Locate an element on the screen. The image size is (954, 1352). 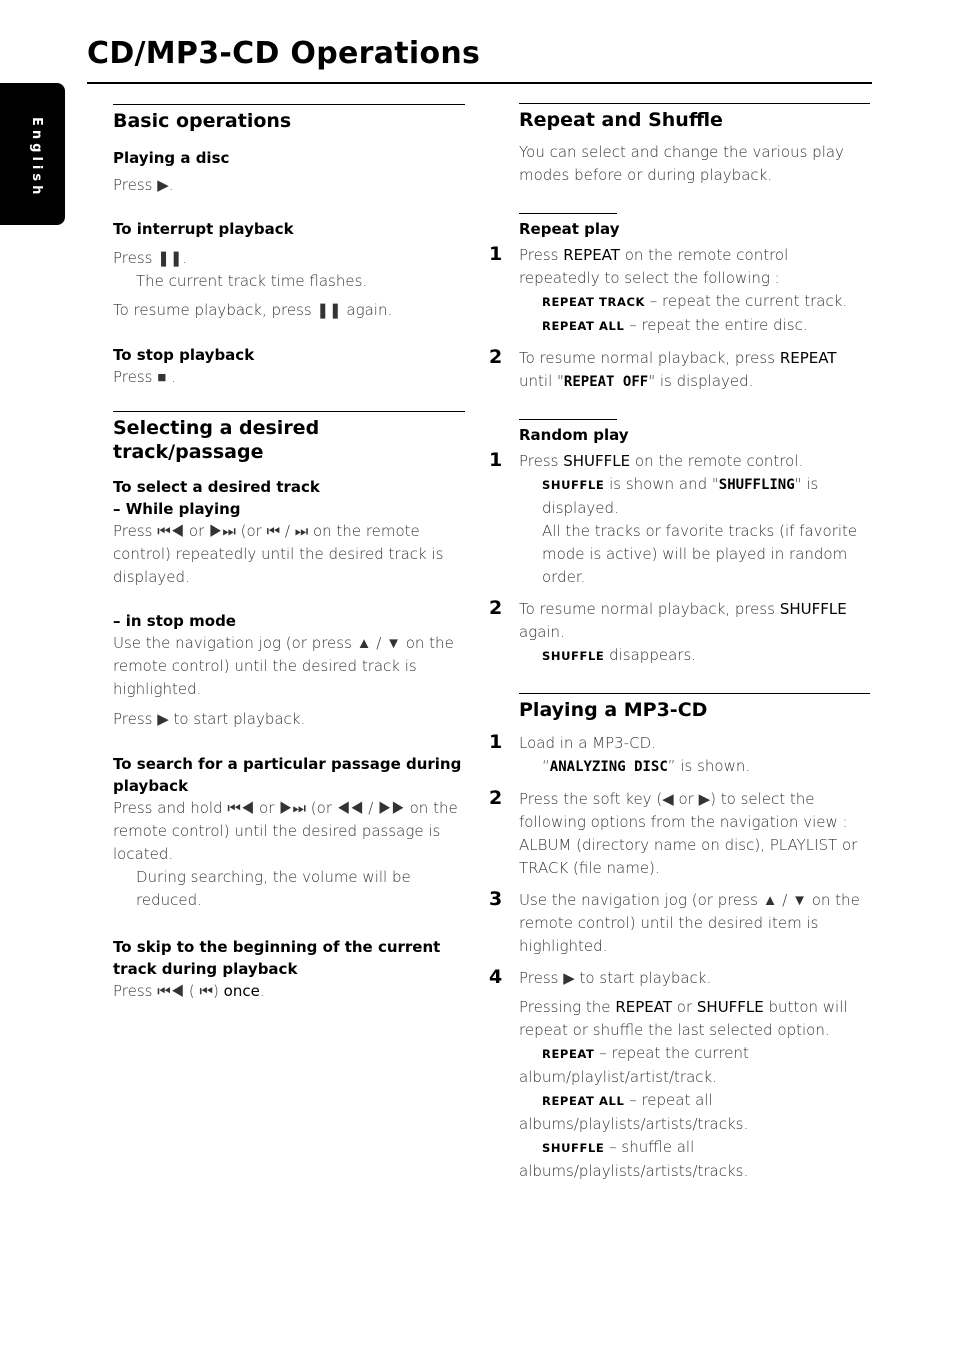
note-bold: SHUFFLE is located at coordinates (730, 1007).